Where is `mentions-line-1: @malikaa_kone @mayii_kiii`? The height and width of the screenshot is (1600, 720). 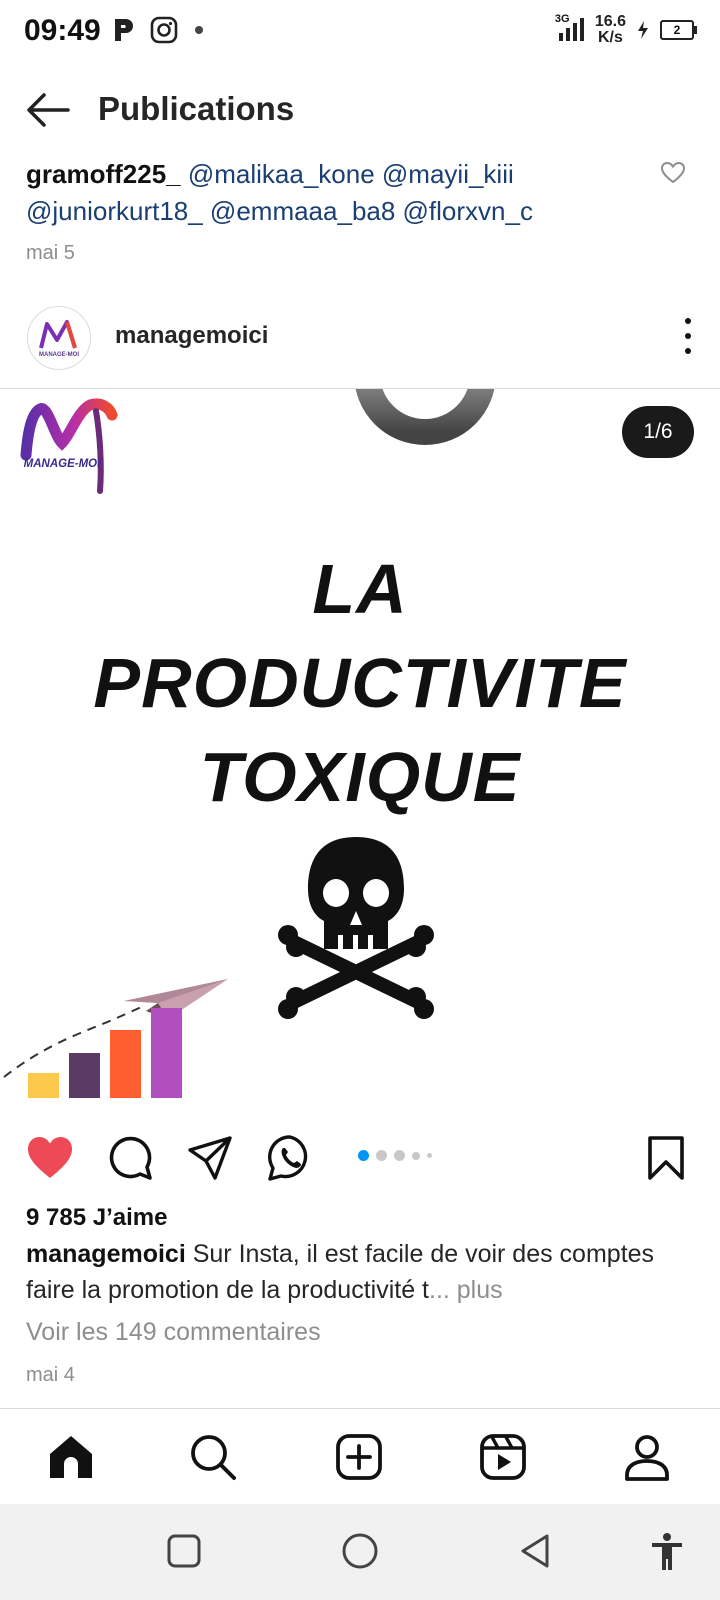 mentions-line-1: @malikaa_kone @mayii_kiii is located at coordinates (351, 174).